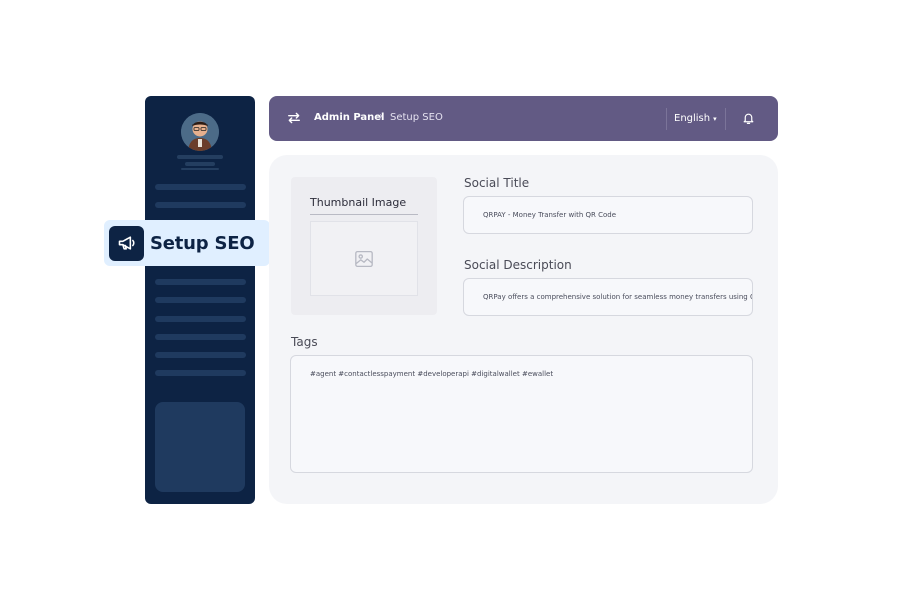  Describe the element at coordinates (416, 117) in the screenshot. I see `breadcrumb-current: Setup SEO` at that location.